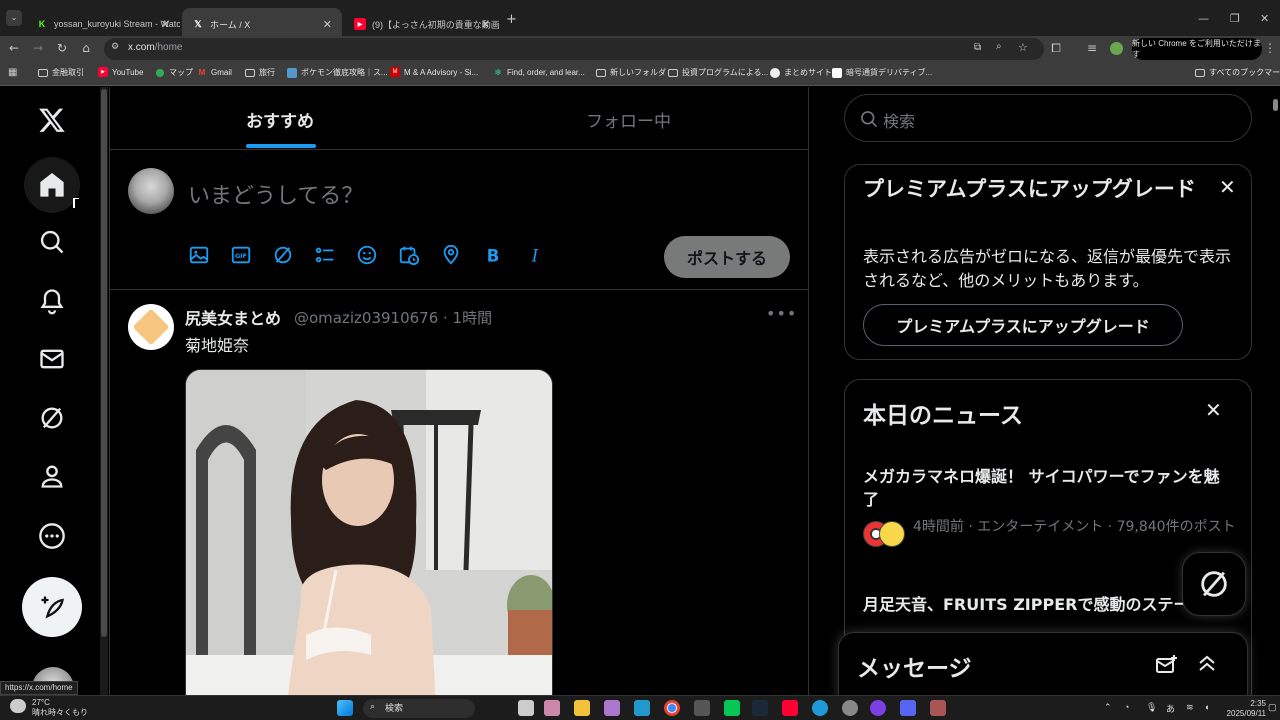  Describe the element at coordinates (535, 255) in the screenshot. I see `italic-icon: I` at that location.